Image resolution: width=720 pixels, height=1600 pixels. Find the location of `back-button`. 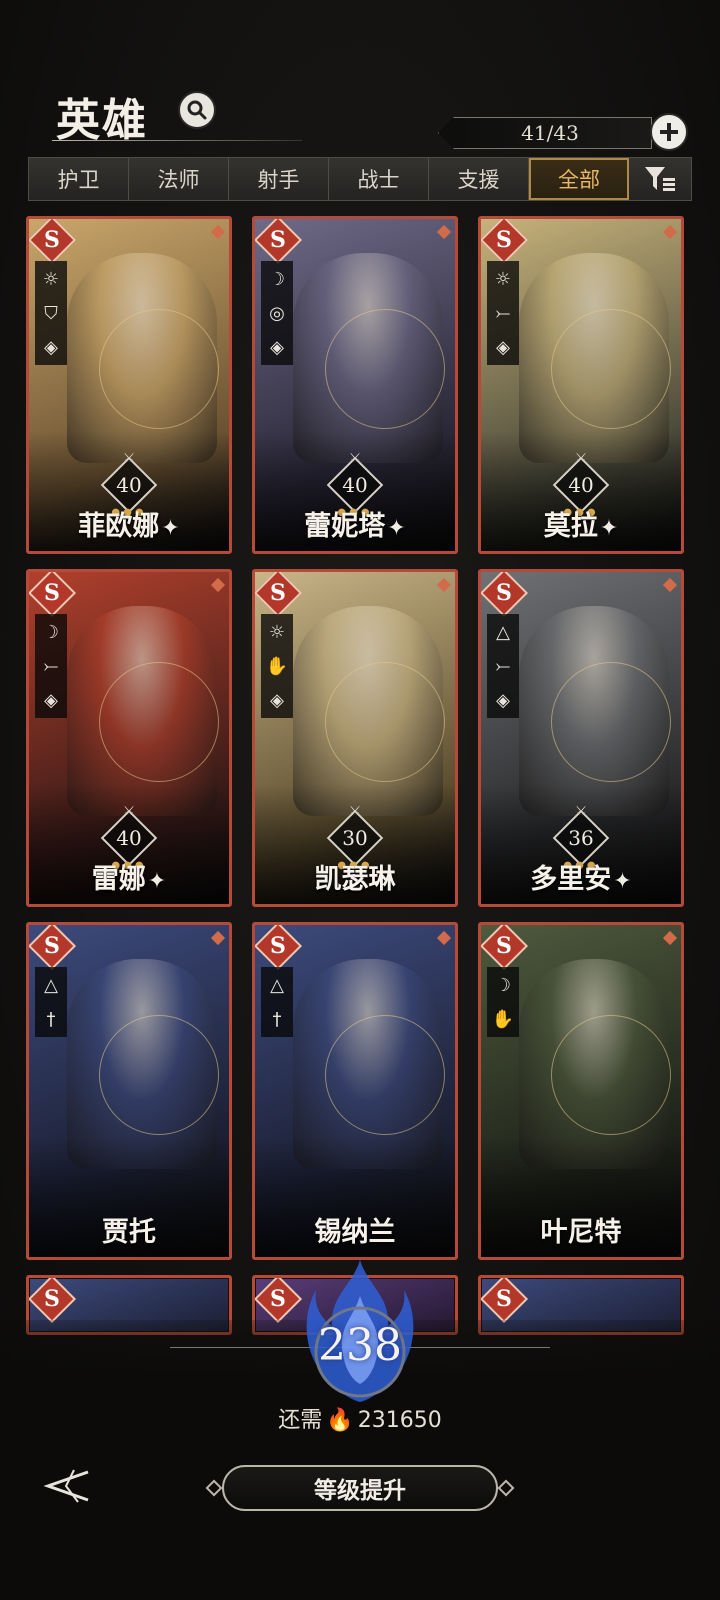

back-button is located at coordinates (66, 1486).